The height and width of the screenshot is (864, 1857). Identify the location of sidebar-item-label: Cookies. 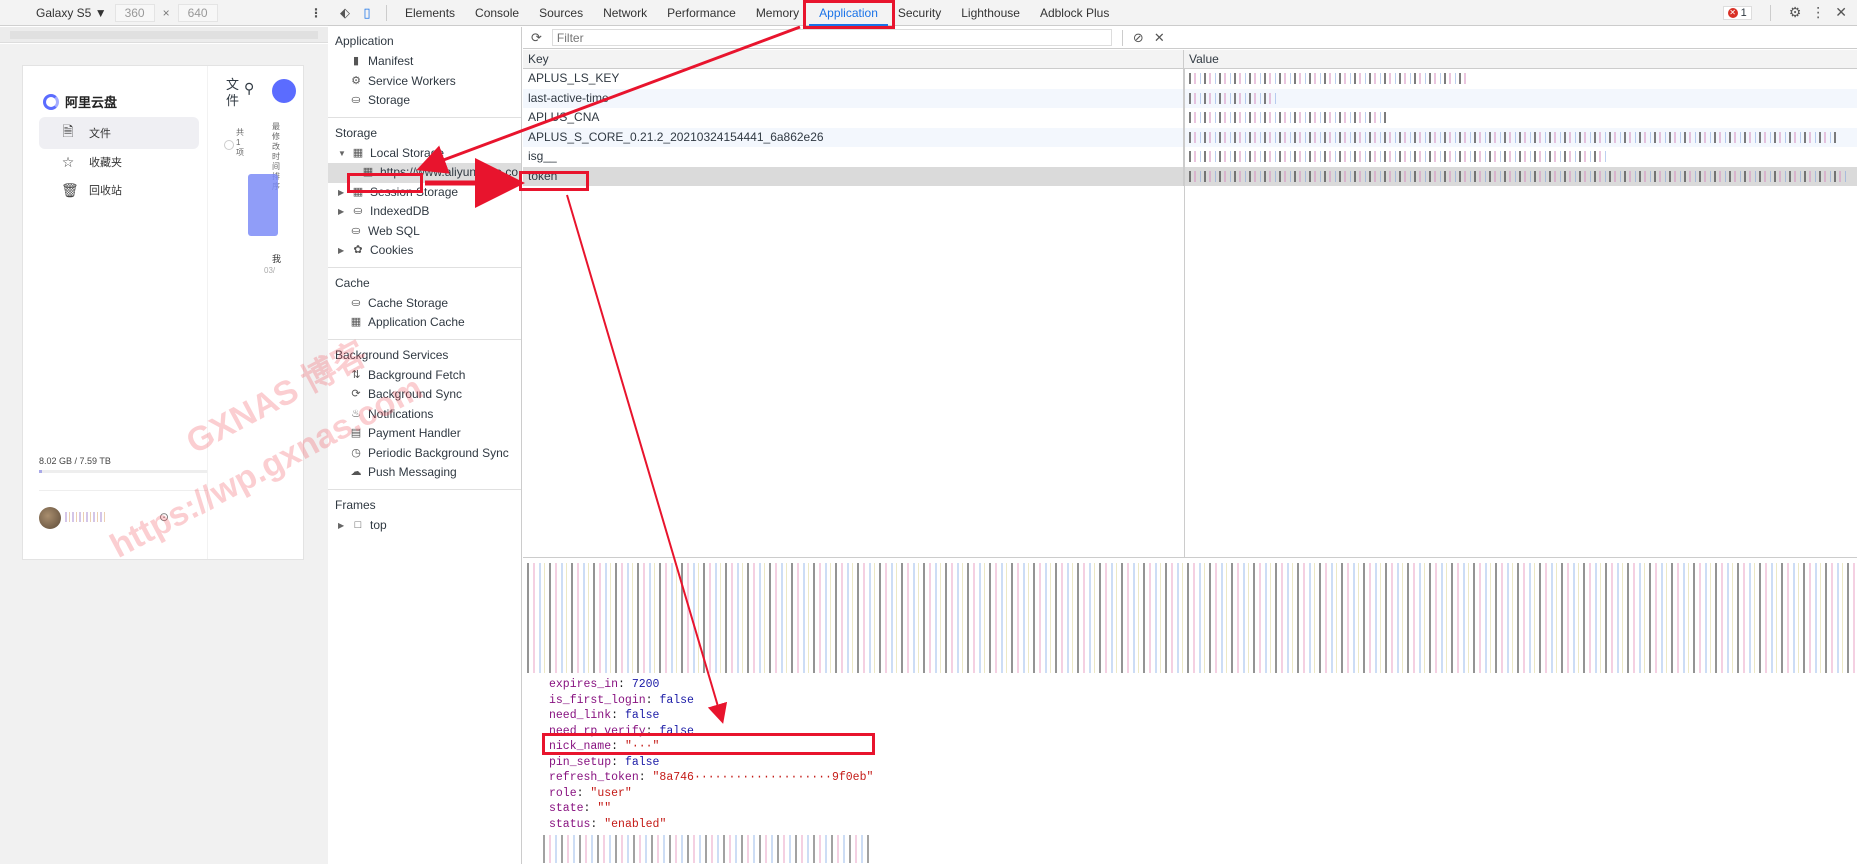
(392, 250).